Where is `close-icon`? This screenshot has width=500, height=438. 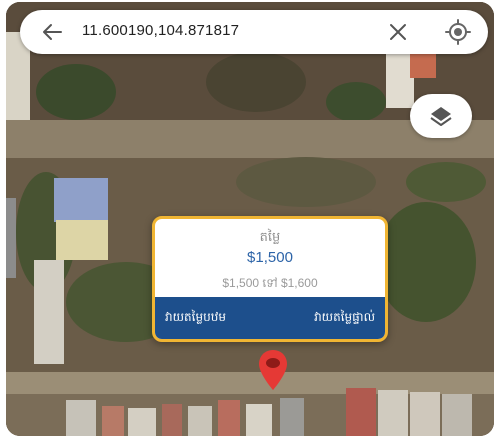 close-icon is located at coordinates (398, 32).